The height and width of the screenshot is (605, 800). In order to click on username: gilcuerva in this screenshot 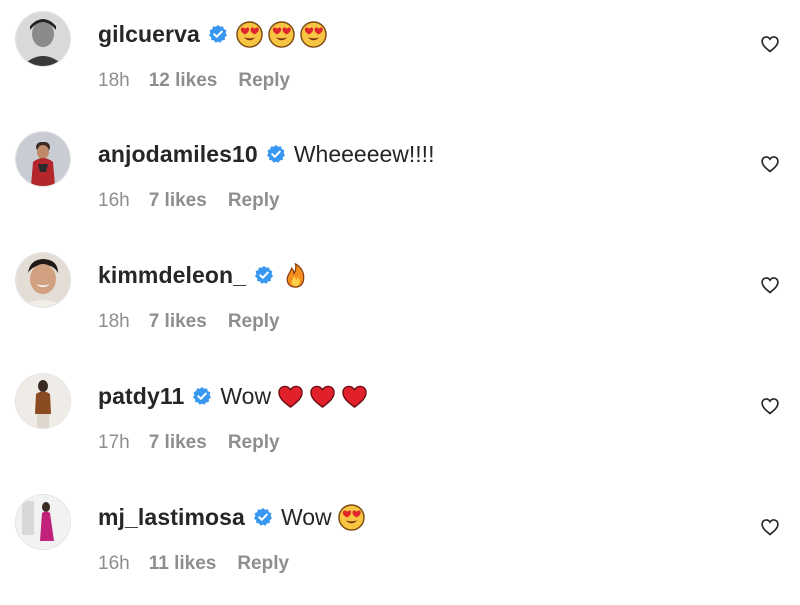, I will do `click(149, 34)`.